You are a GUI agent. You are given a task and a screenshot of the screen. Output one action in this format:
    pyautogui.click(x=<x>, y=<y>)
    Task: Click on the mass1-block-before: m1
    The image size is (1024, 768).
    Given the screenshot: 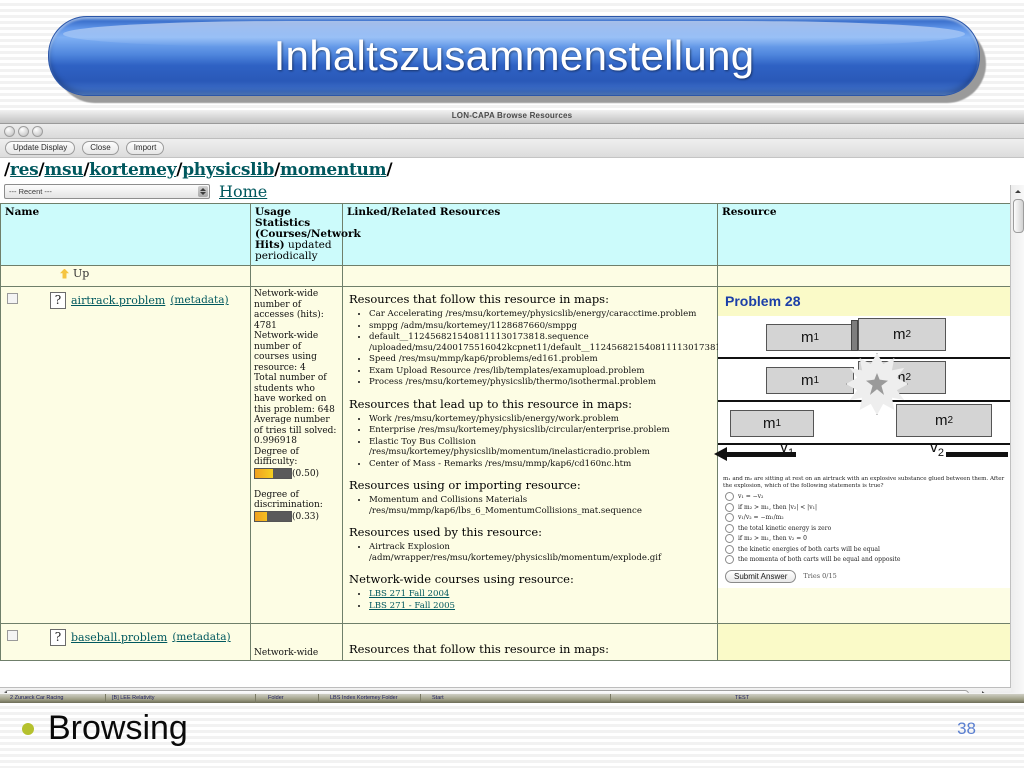 What is the action you would take?
    pyautogui.click(x=810, y=337)
    